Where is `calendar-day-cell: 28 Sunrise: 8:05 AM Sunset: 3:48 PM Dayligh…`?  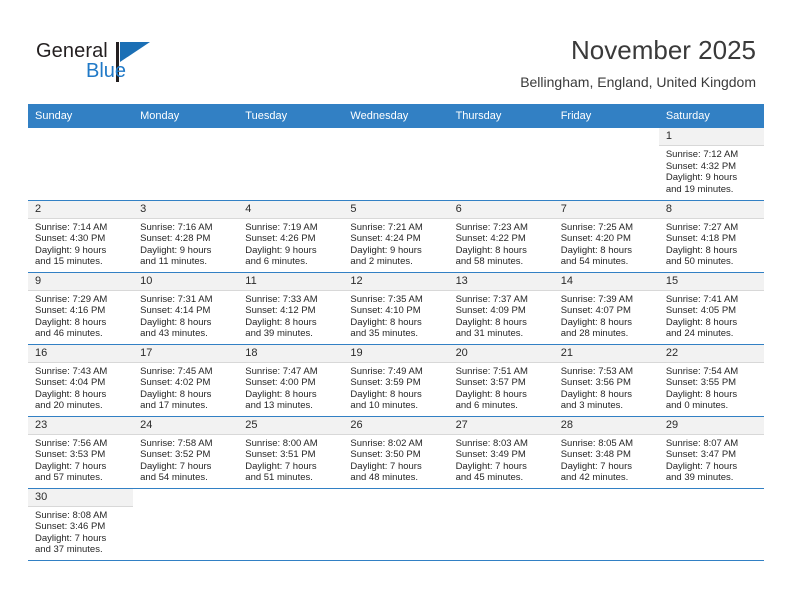
calendar-day-cell: 28 Sunrise: 8:05 AM Sunset: 3:48 PM Dayligh… is located at coordinates (606, 452).